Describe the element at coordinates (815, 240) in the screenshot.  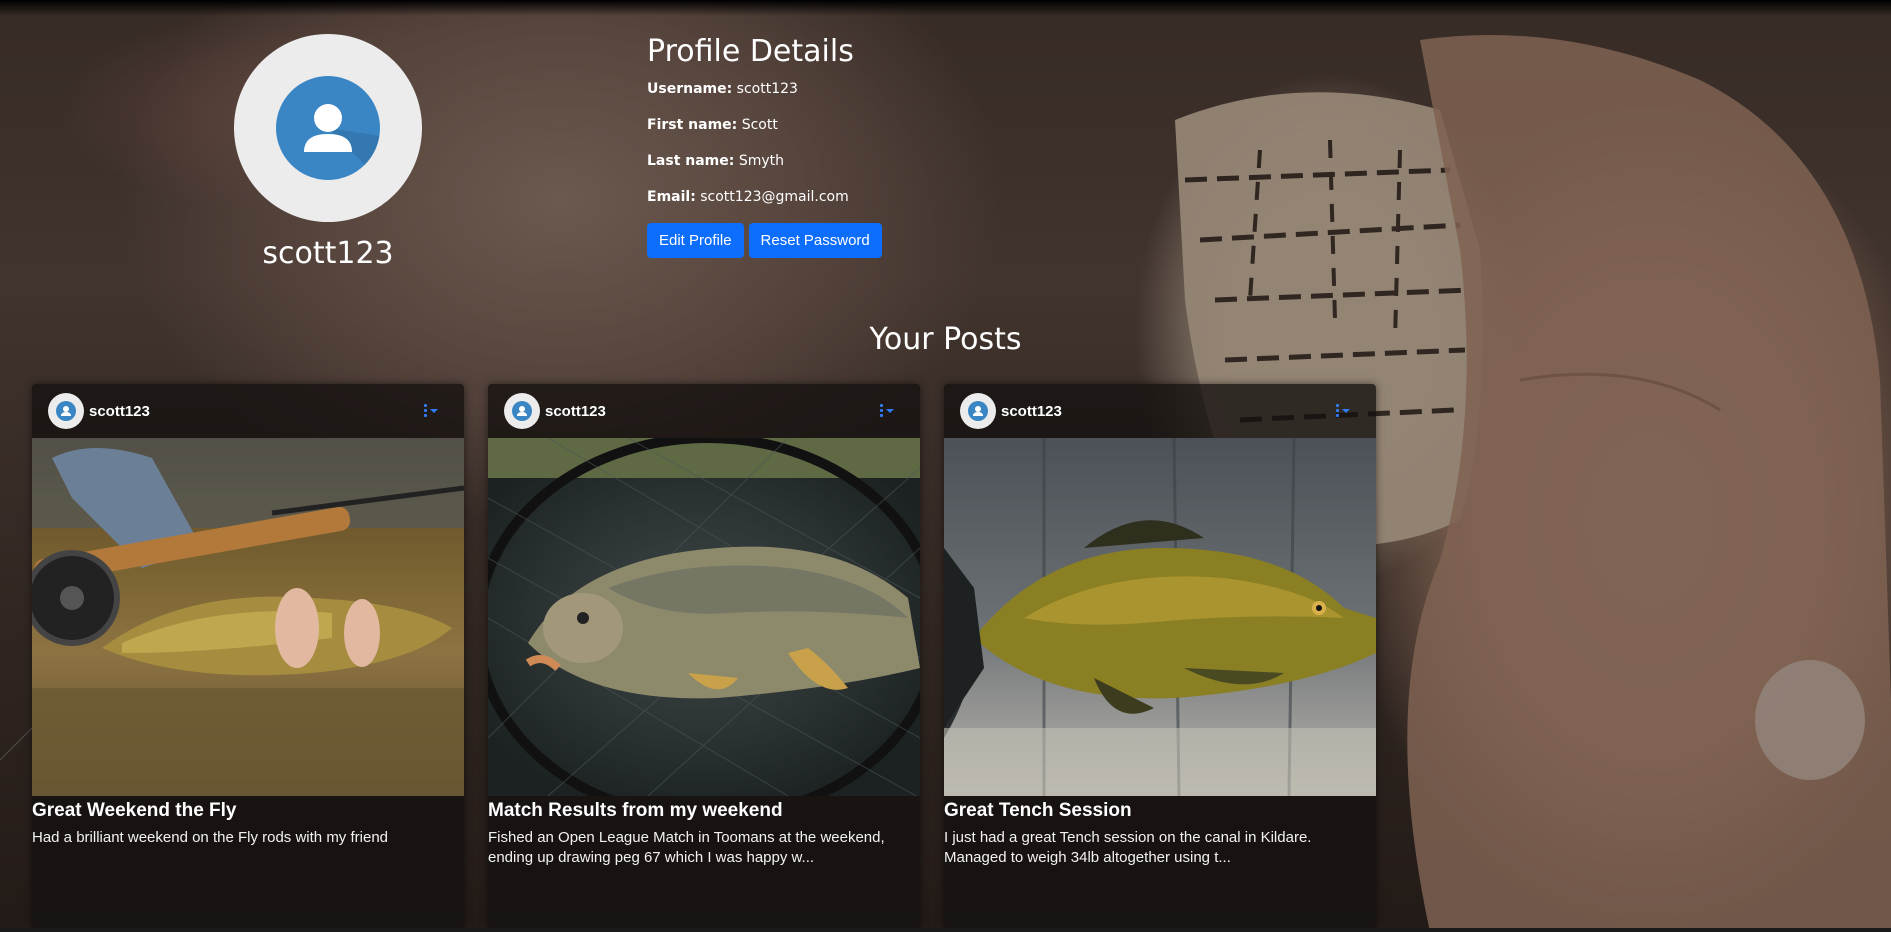
I see `reset-password-button: Reset Password` at that location.